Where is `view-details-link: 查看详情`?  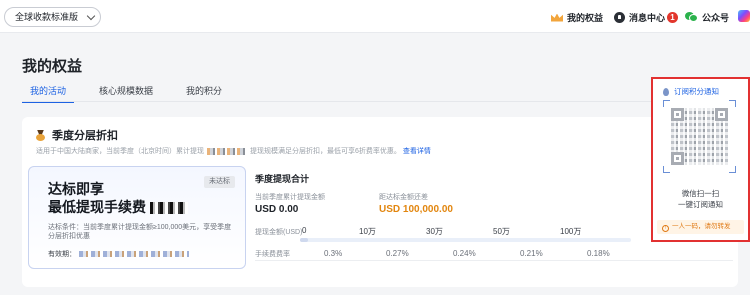 view-details-link: 查看详情 is located at coordinates (417, 151).